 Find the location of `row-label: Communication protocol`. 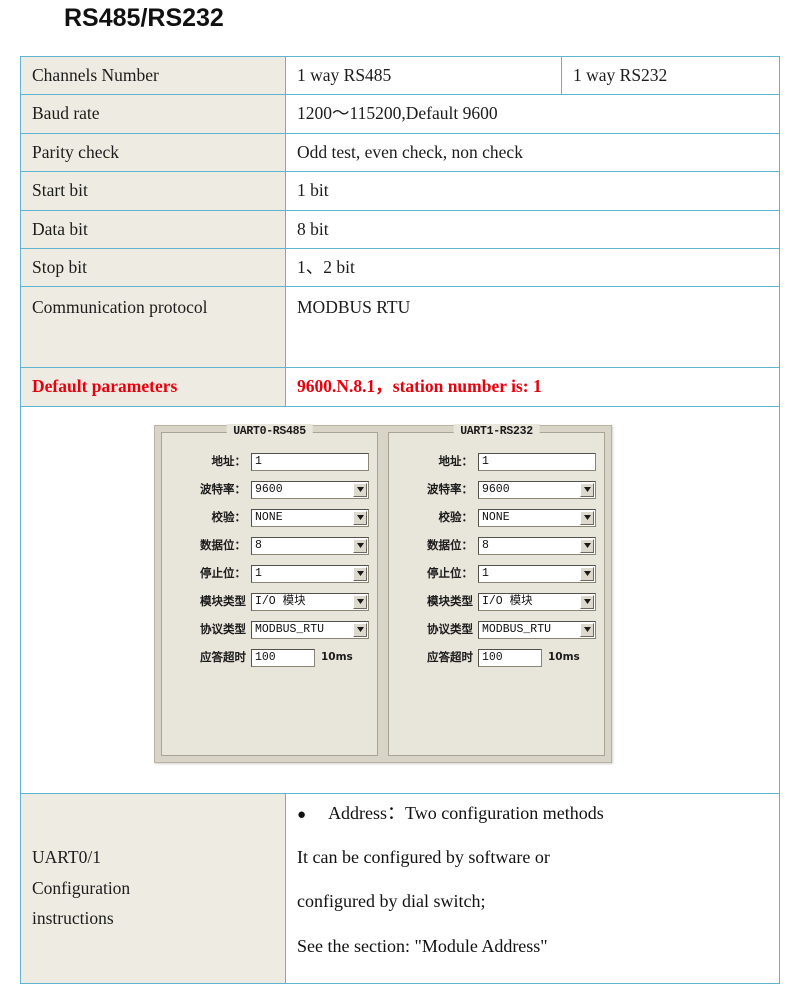

row-label: Communication protocol is located at coordinates (153, 327).